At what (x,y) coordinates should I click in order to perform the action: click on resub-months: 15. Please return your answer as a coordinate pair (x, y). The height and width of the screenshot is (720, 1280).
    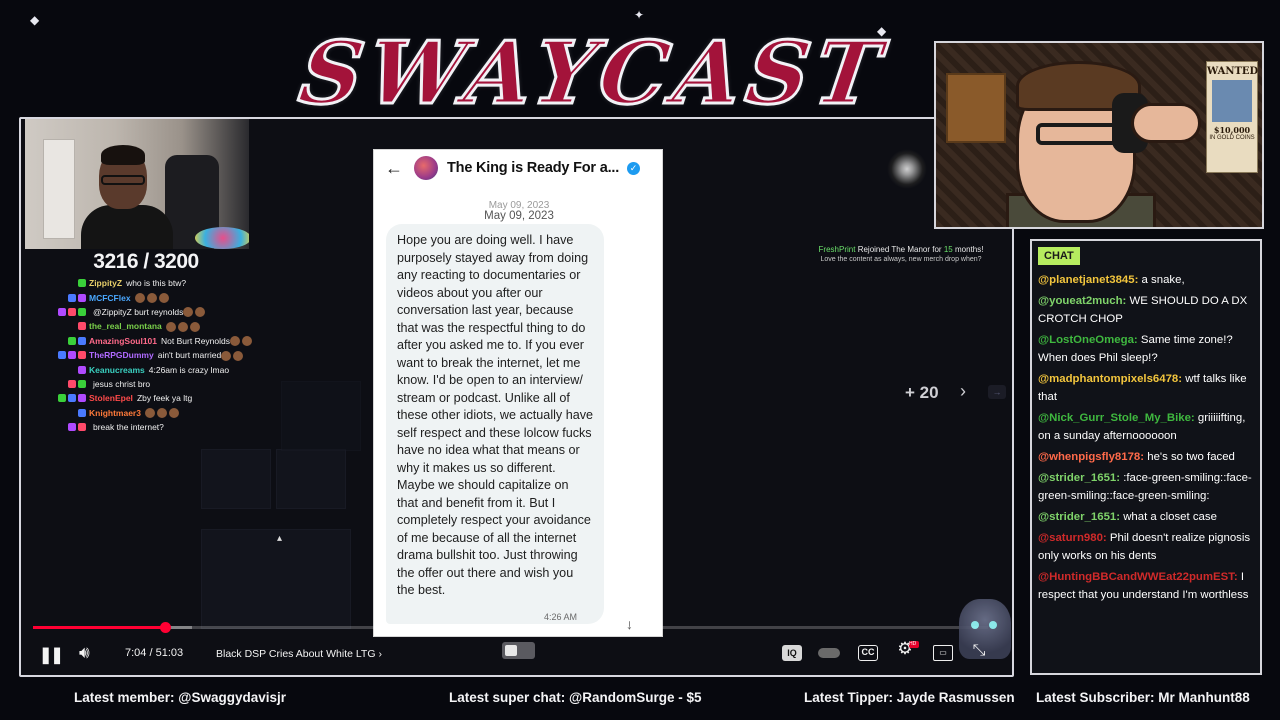
    Looking at the image, I should click on (948, 249).